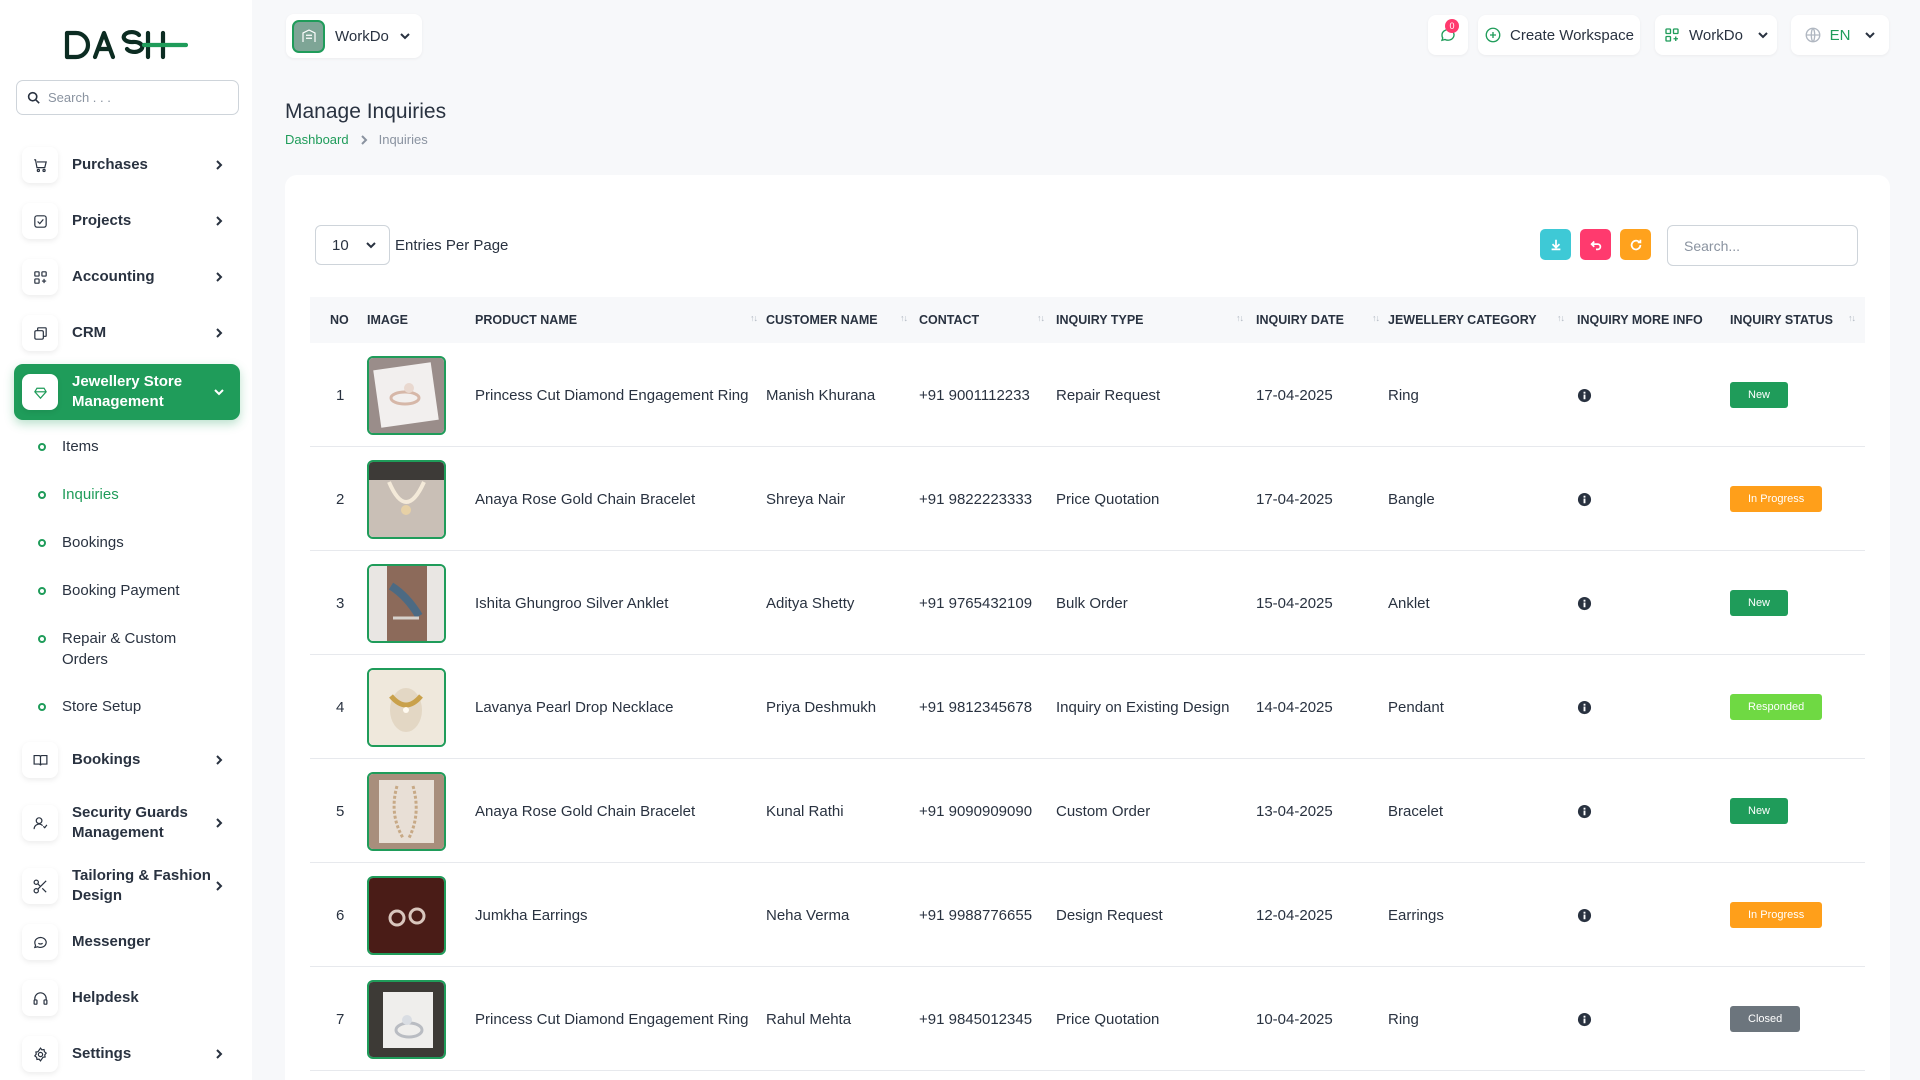 The height and width of the screenshot is (1080, 1920). I want to click on sidebar-item-settings: Settings, so click(127, 1054).